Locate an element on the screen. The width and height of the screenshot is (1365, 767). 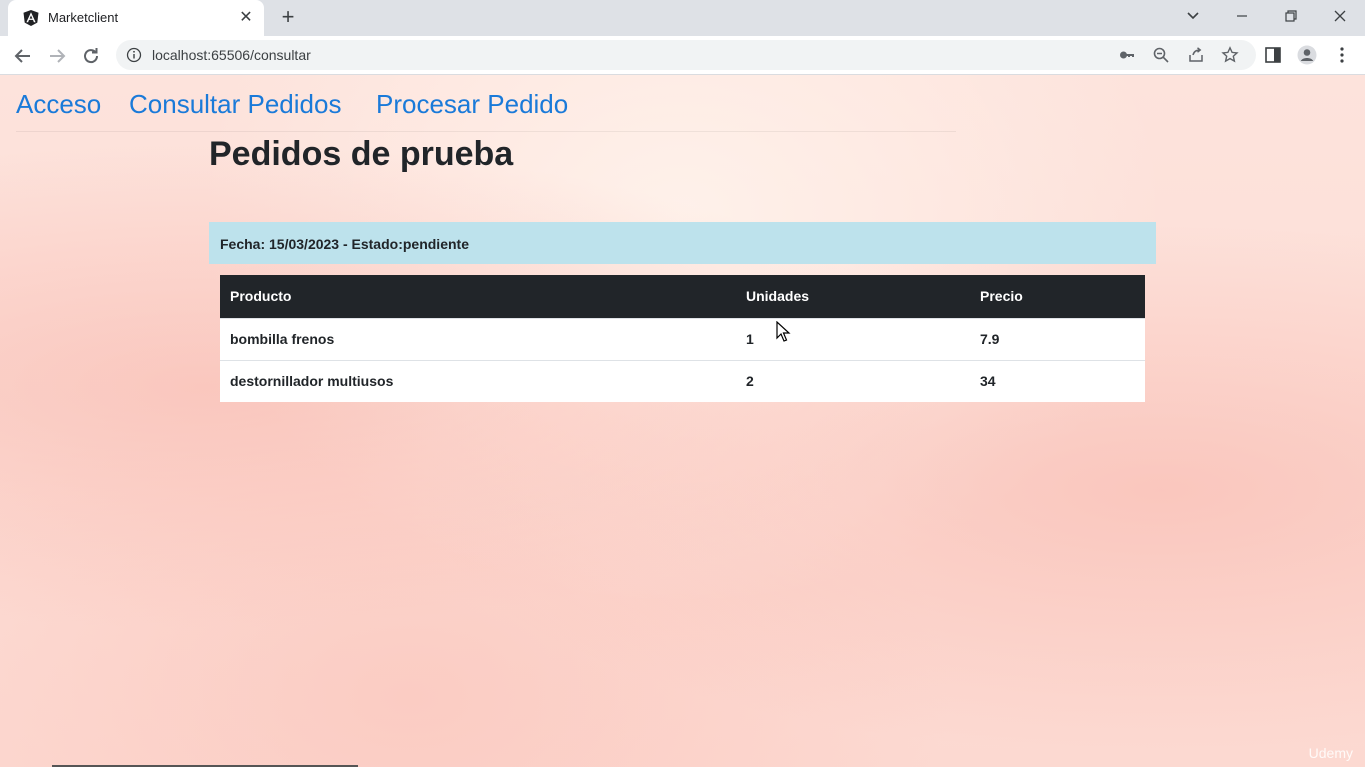
address-bar: localhost:65506/consultar is located at coordinates (686, 55).